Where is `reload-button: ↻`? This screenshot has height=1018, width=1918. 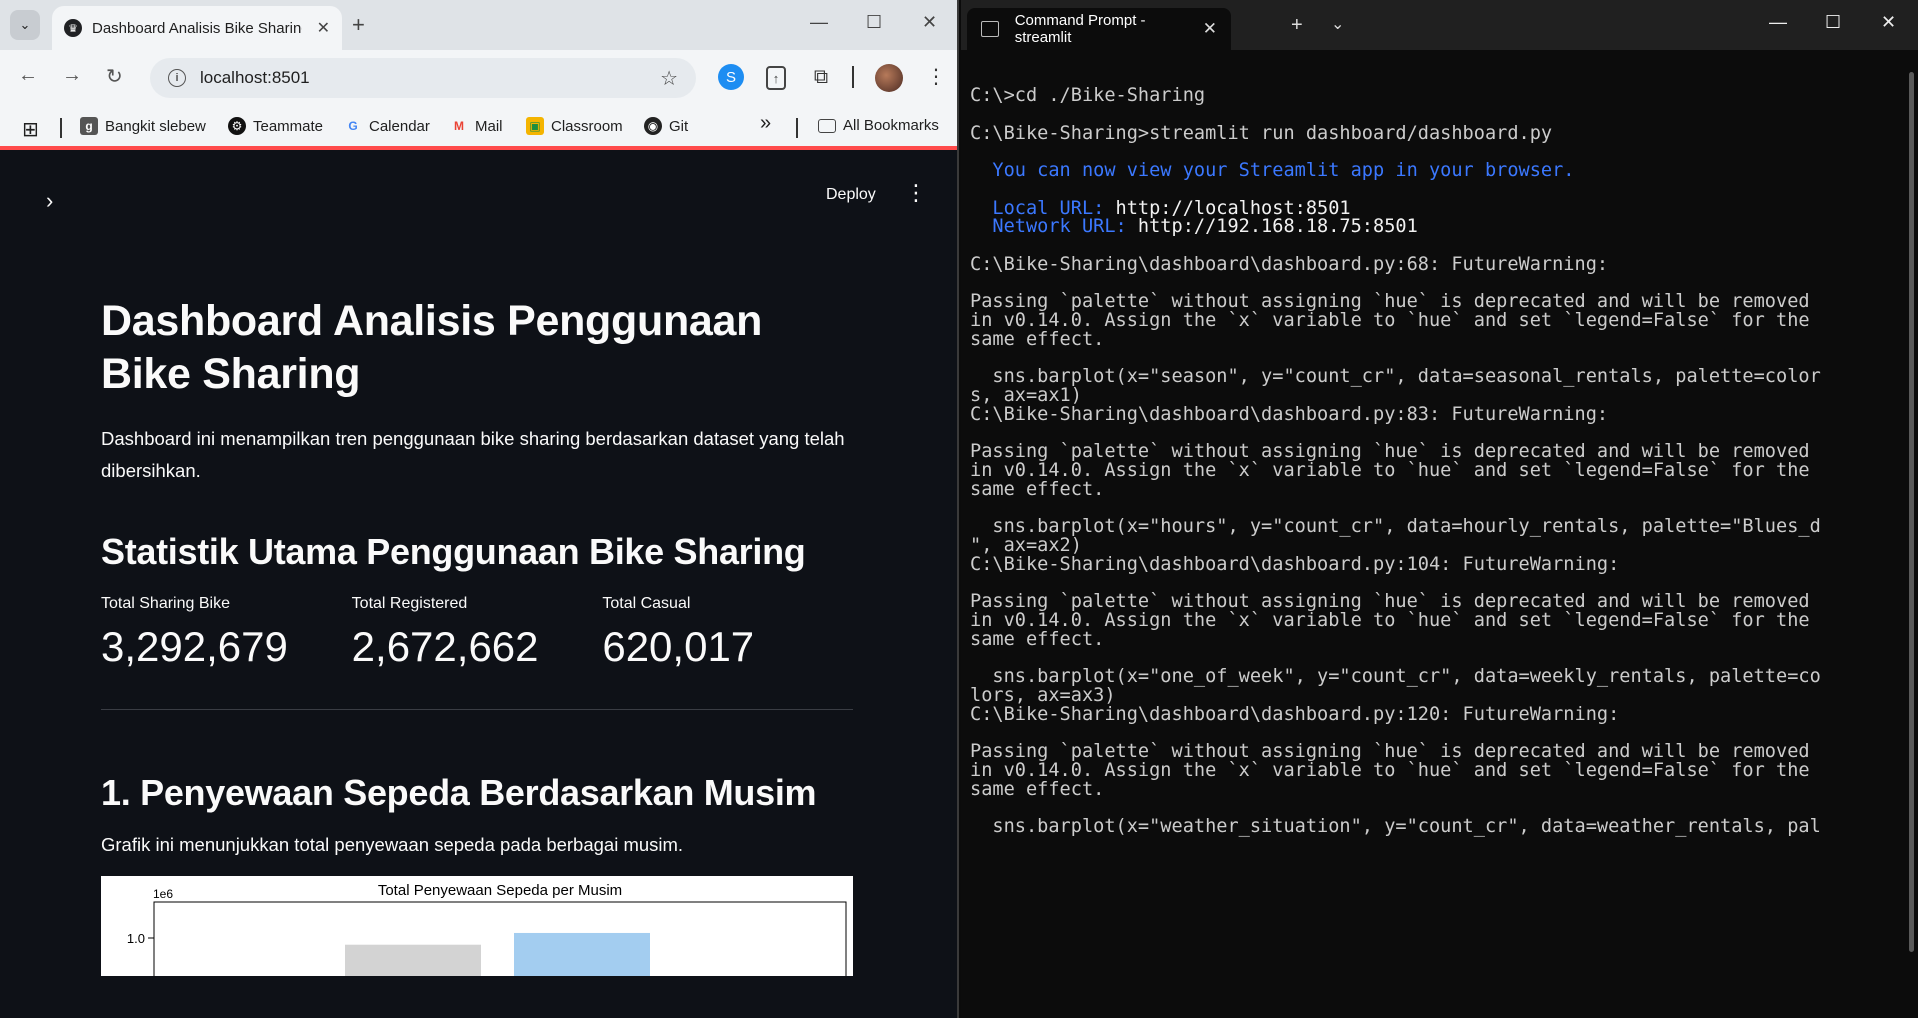 reload-button: ↻ is located at coordinates (114, 76).